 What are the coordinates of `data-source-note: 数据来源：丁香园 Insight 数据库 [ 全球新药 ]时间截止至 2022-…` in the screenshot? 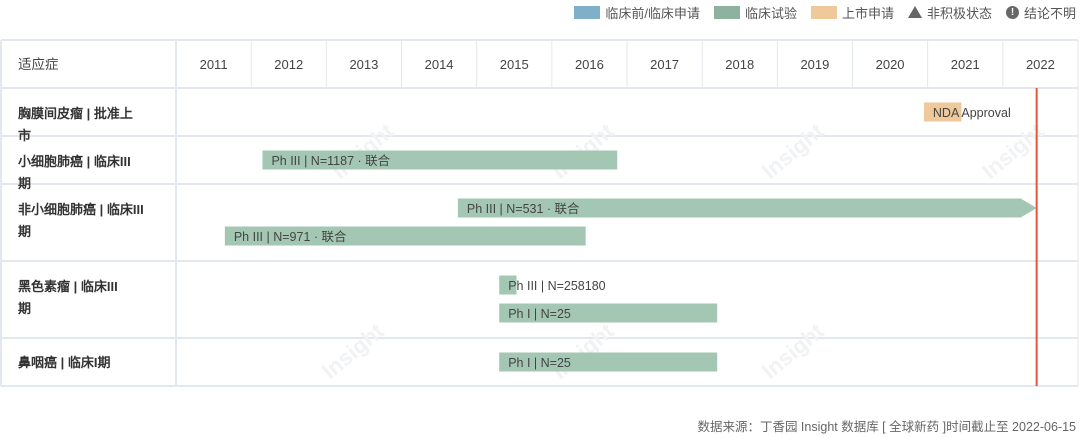 It's located at (886, 427).